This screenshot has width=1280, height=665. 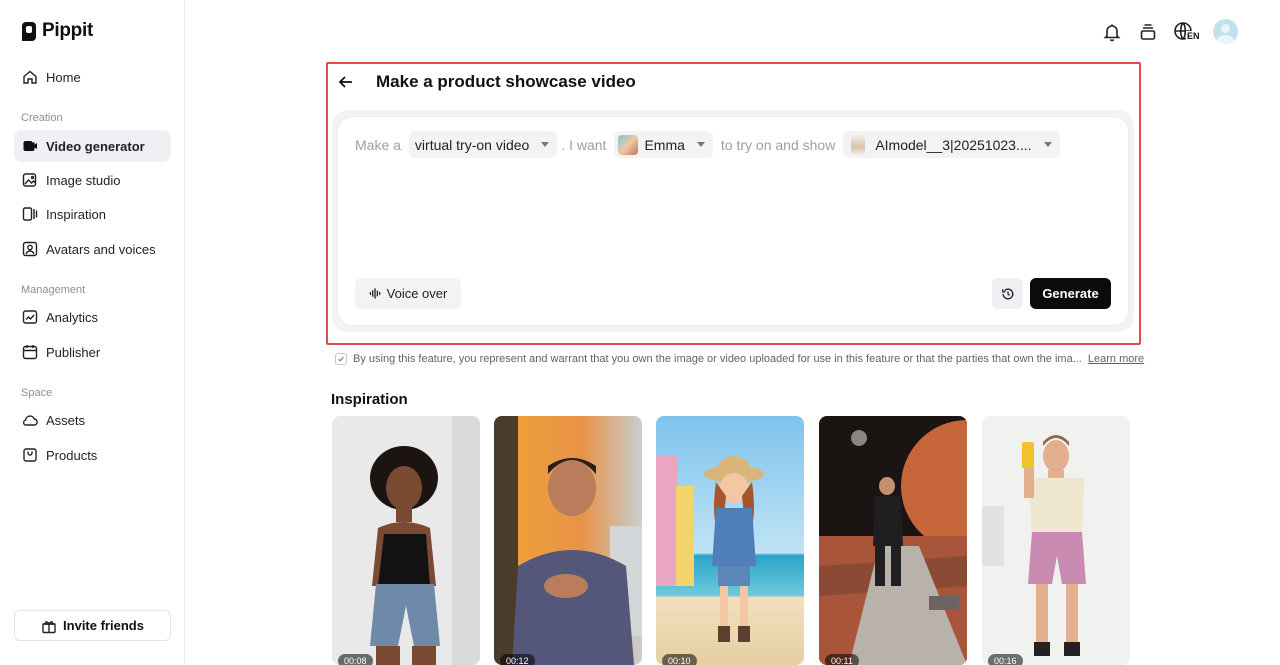 What do you see at coordinates (369, 399) in the screenshot?
I see `inspiration-heading: Inspiration` at bounding box center [369, 399].